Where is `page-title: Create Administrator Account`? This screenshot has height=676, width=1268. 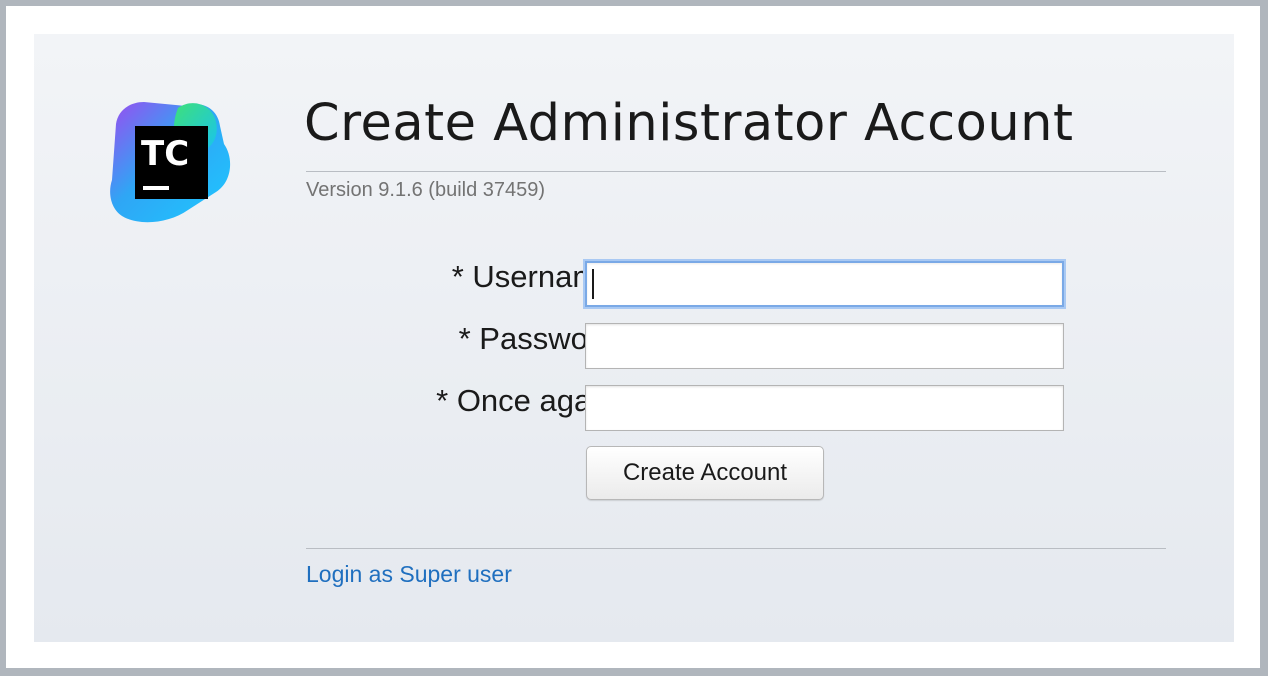
page-title: Create Administrator Account is located at coordinates (689, 123).